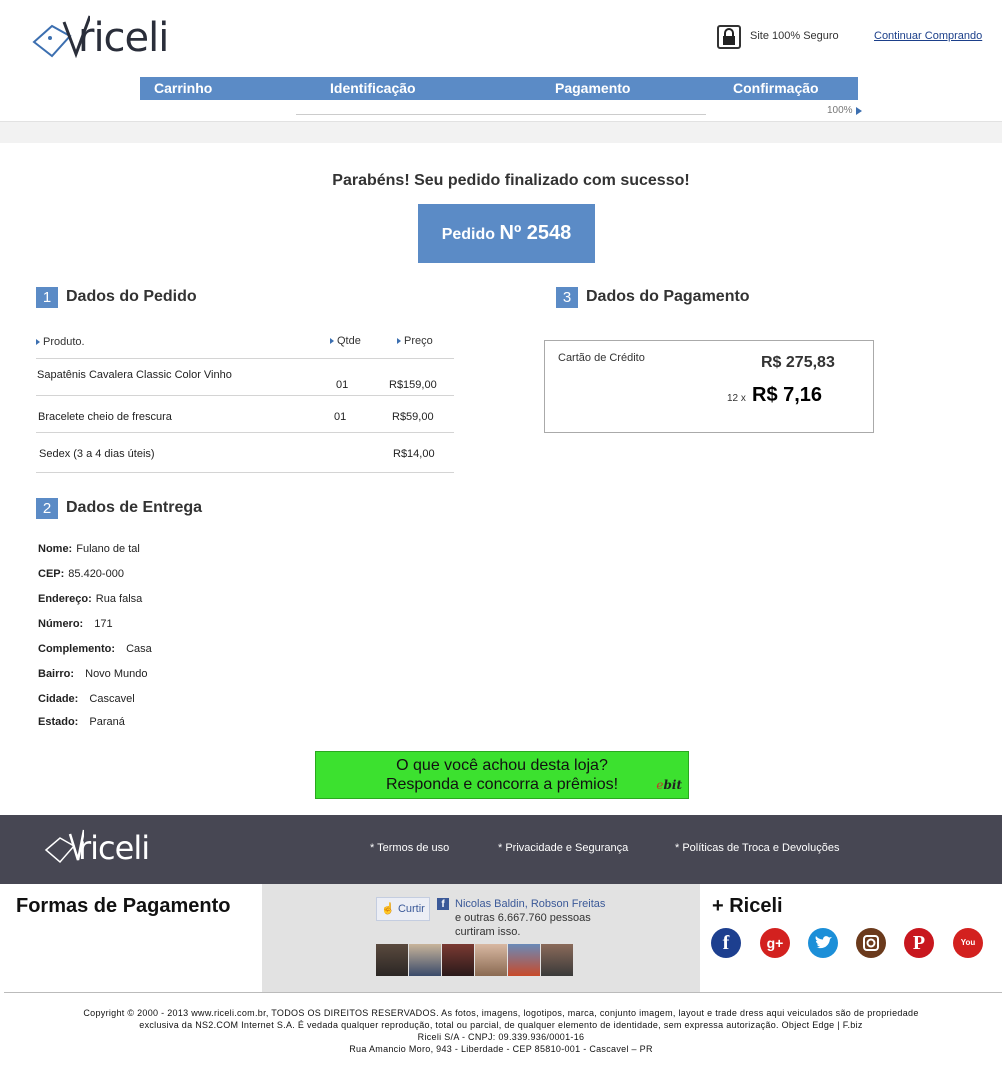 The height and width of the screenshot is (1069, 1002). Describe the element at coordinates (523, 918) in the screenshot. I see `facebook-like-count: e outras 6.667.760 pessoas` at that location.